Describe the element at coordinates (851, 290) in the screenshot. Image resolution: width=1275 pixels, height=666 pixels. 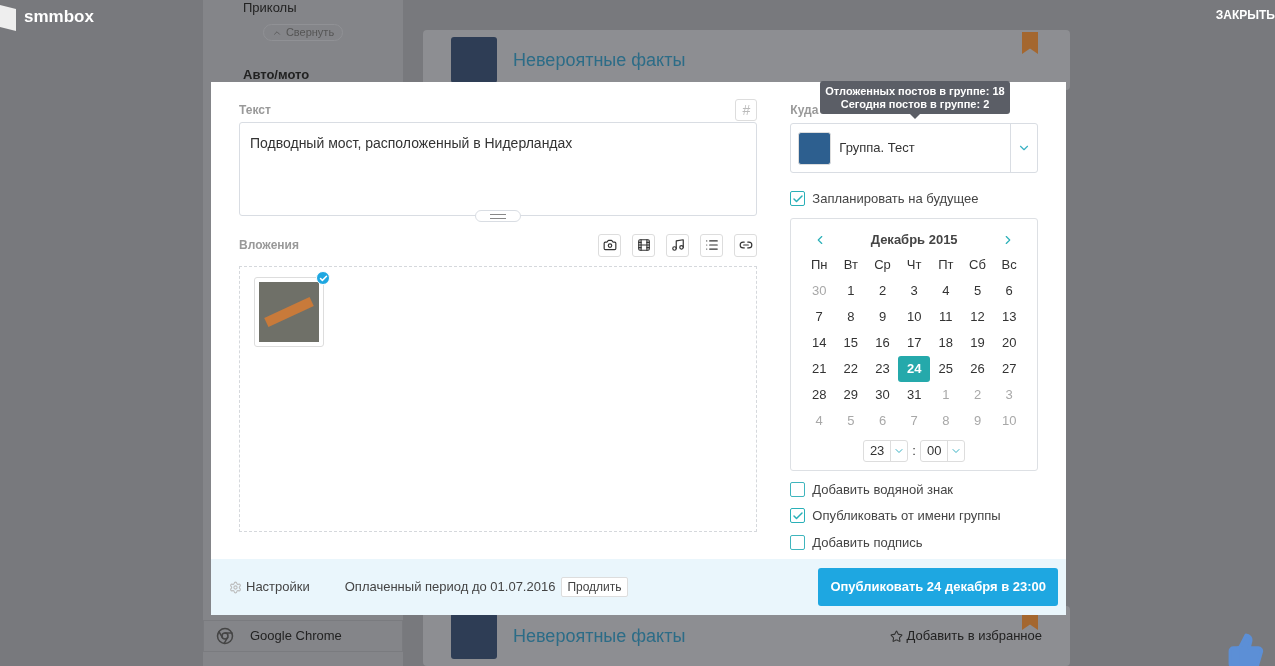
I see `calendar-day: 1` at that location.